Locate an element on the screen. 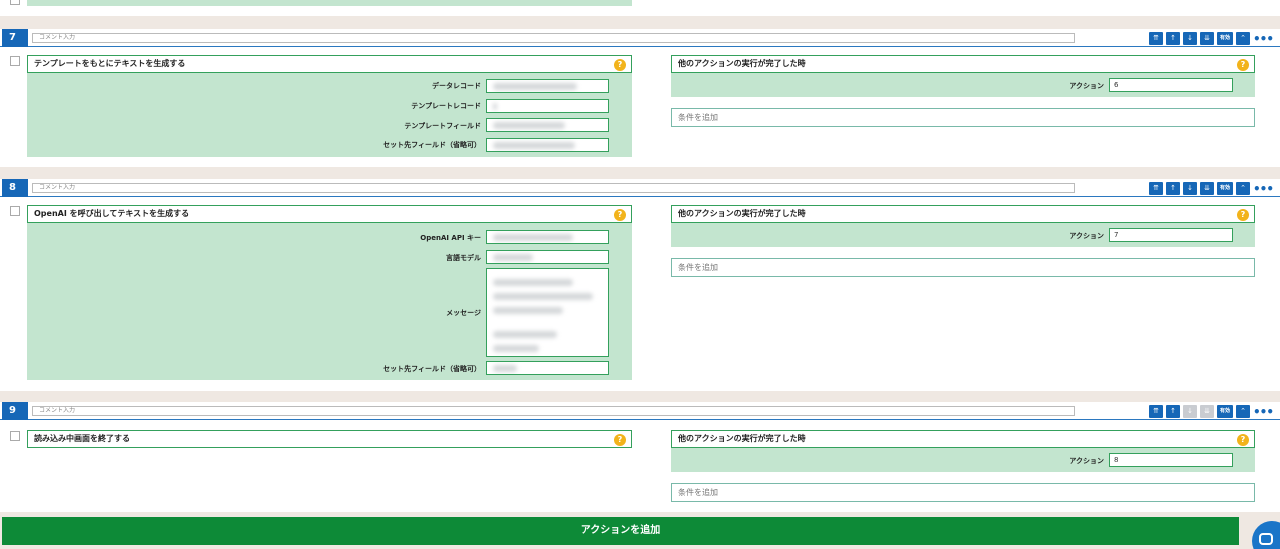 The image size is (1280, 549). condition-action-input: 6 is located at coordinates (1171, 85).